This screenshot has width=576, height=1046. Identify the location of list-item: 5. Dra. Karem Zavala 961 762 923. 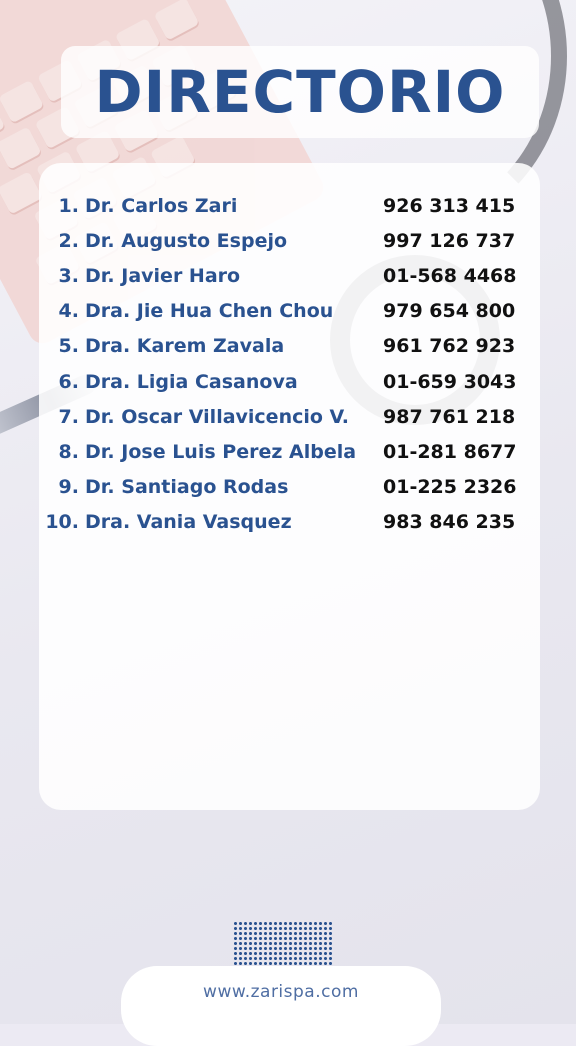
(288, 346).